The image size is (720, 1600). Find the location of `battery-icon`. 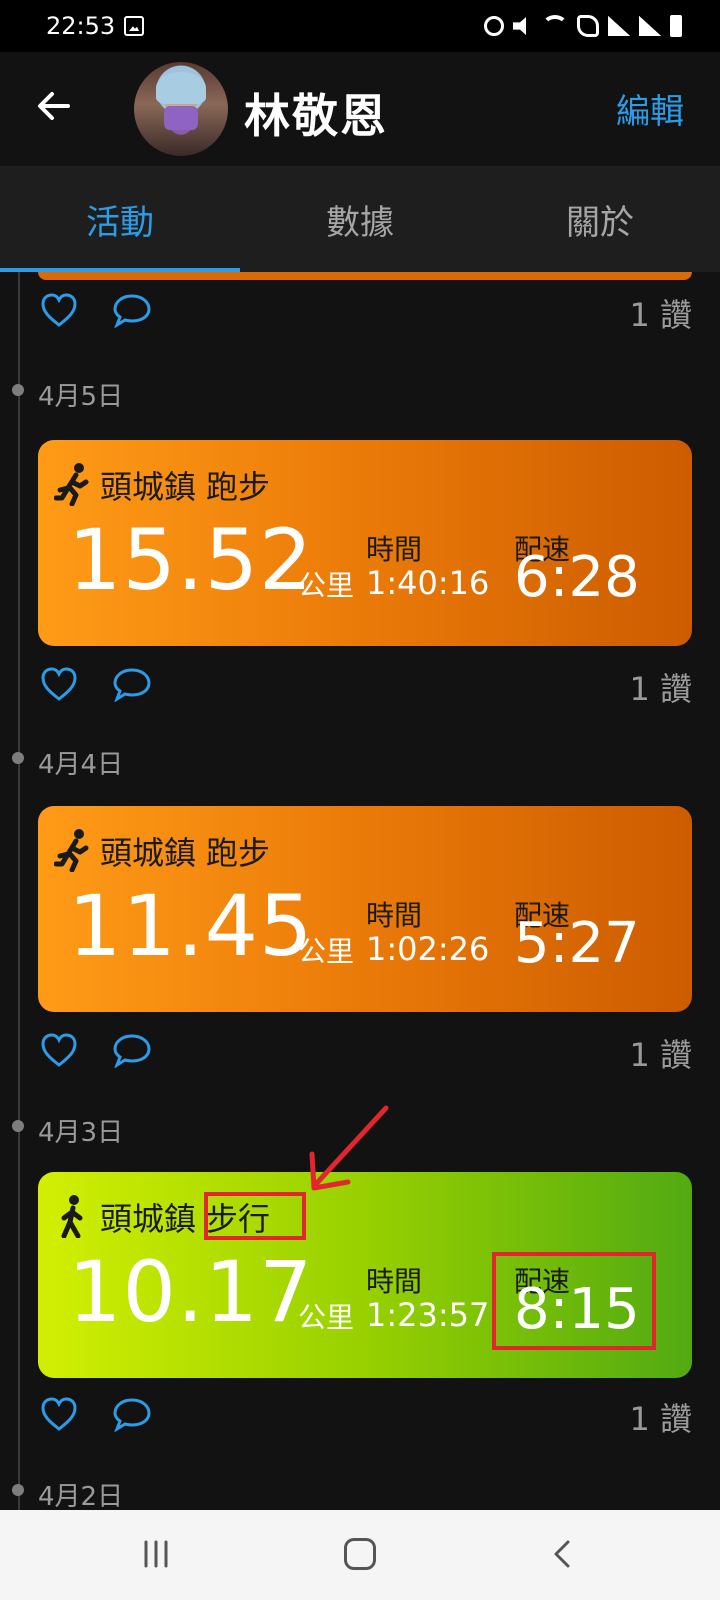

battery-icon is located at coordinates (676, 26).